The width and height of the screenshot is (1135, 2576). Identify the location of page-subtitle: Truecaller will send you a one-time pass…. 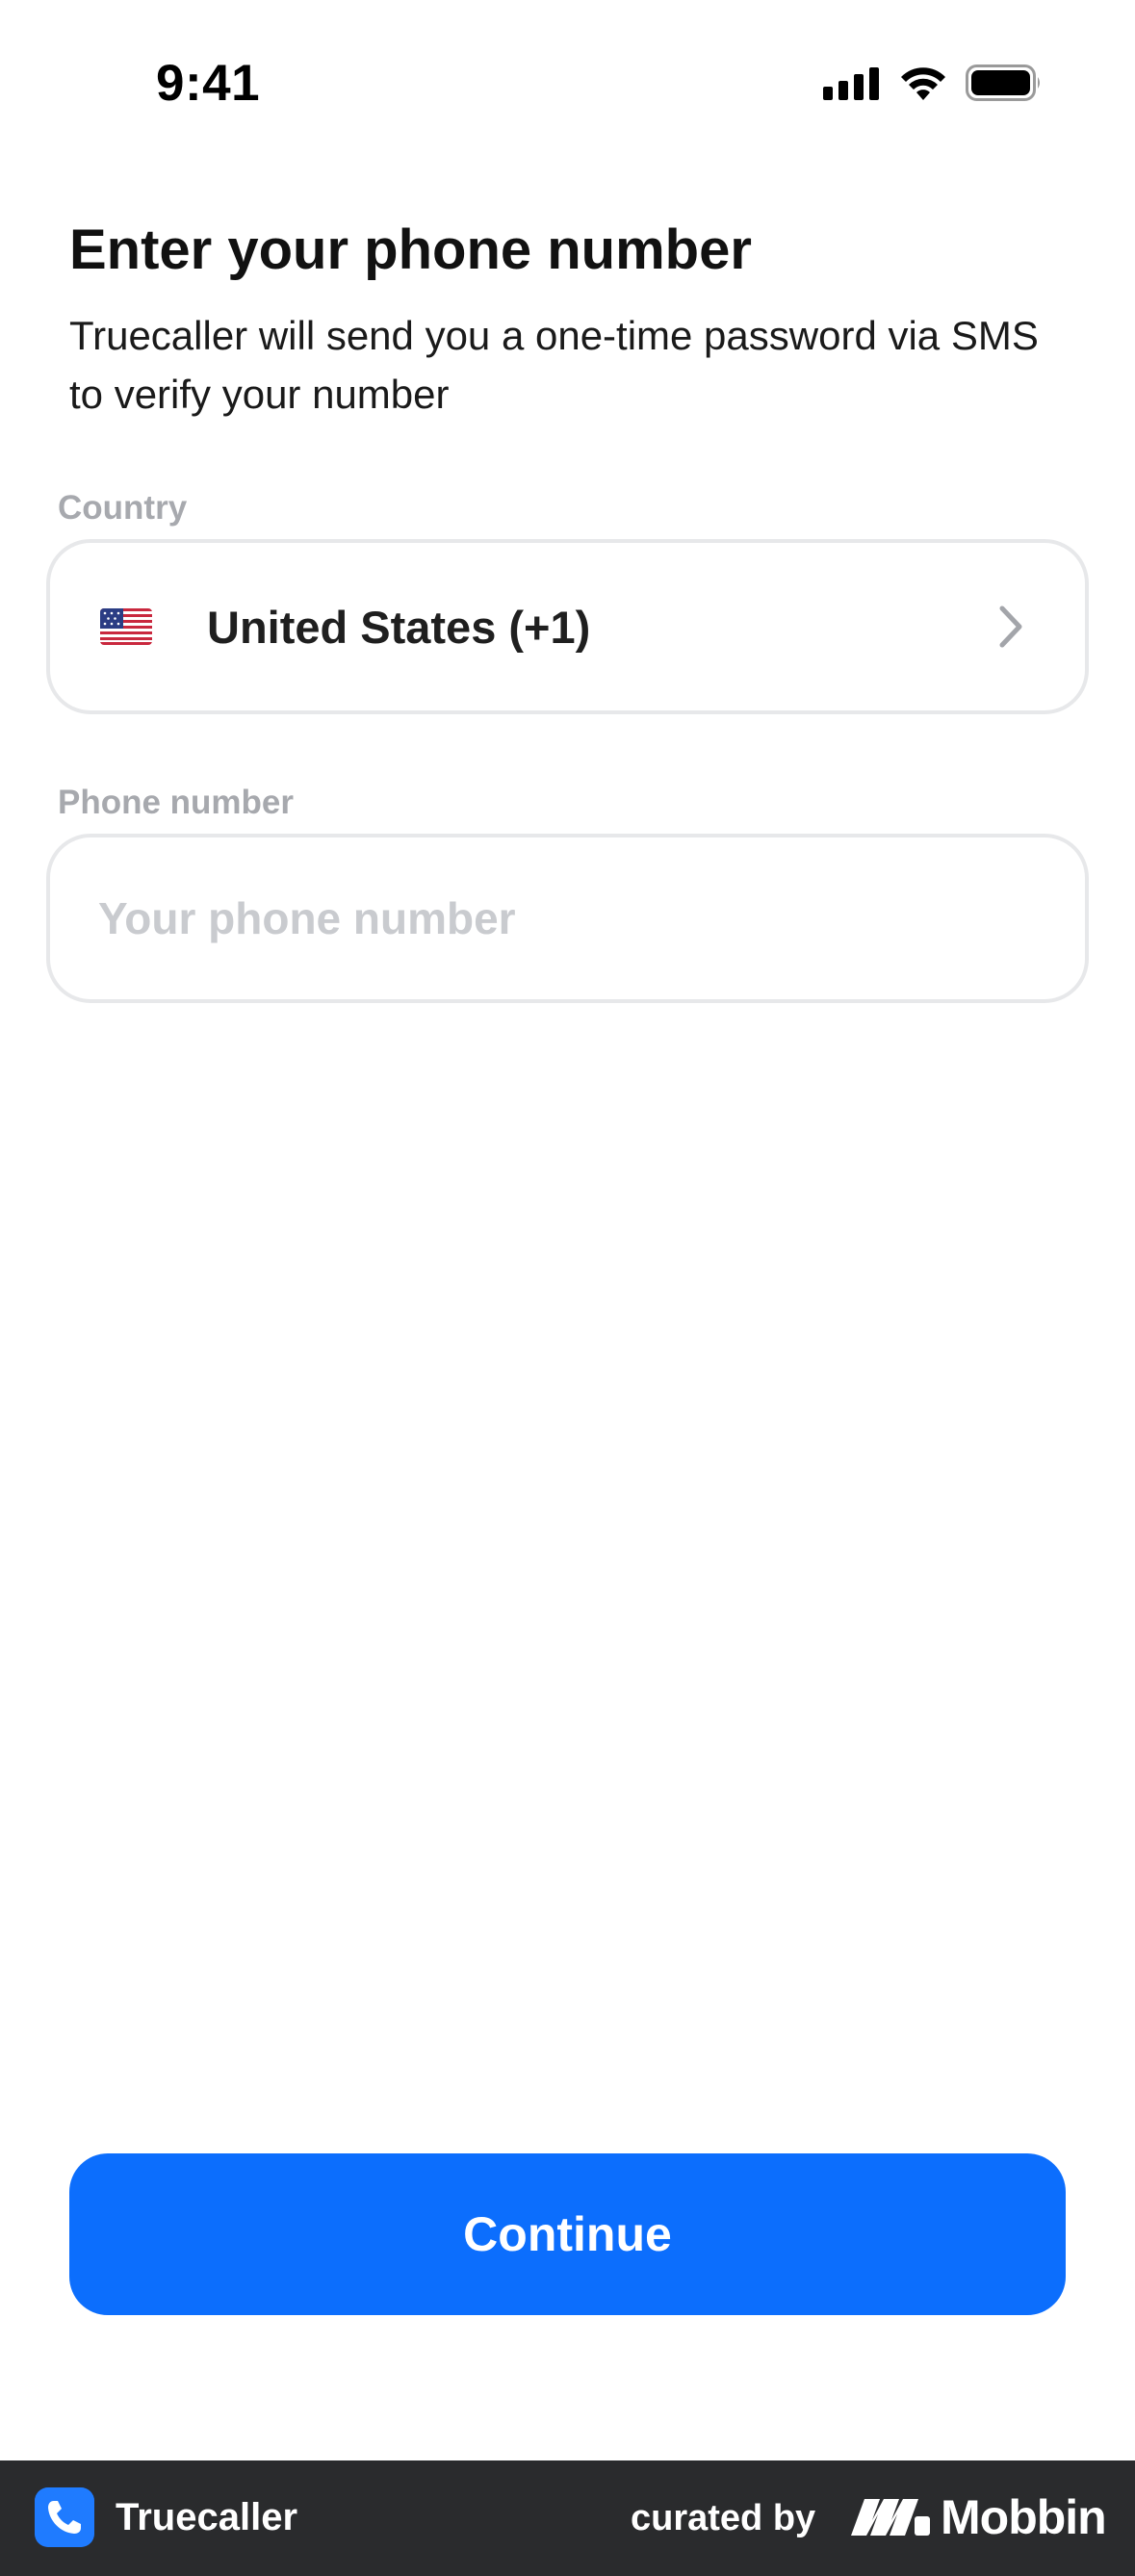
(554, 365).